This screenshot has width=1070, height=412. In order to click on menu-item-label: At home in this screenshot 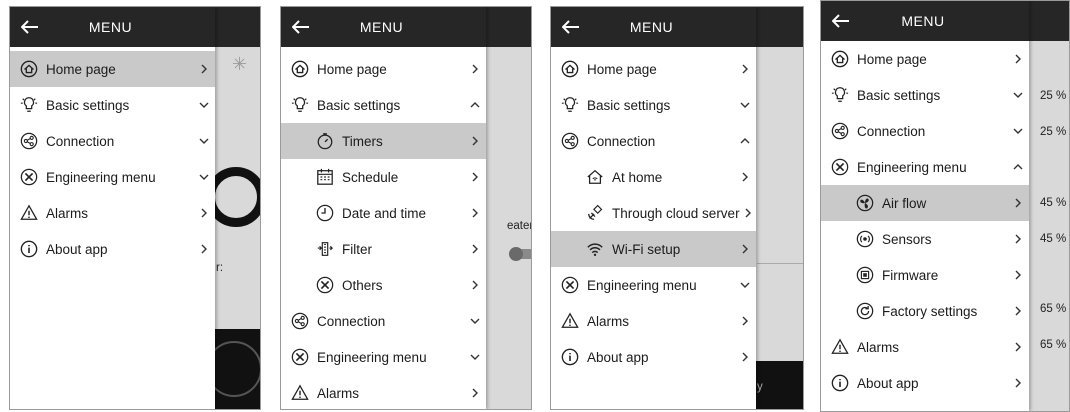, I will do `click(637, 177)`.